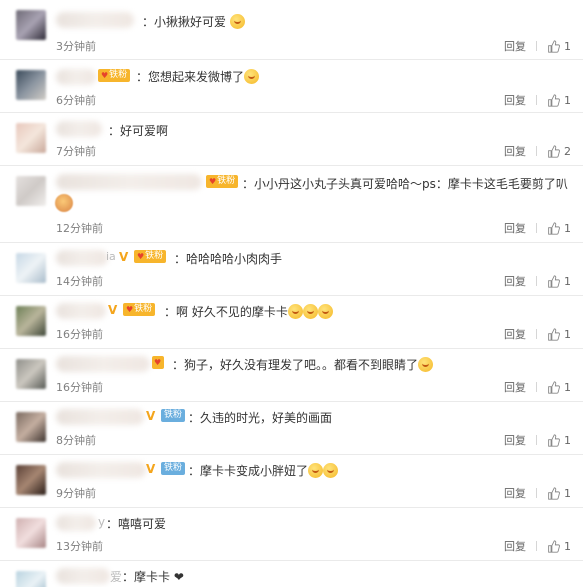  Describe the element at coordinates (153, 577) in the screenshot. I see `comment-text: ：摩卡卡 ❤` at that location.